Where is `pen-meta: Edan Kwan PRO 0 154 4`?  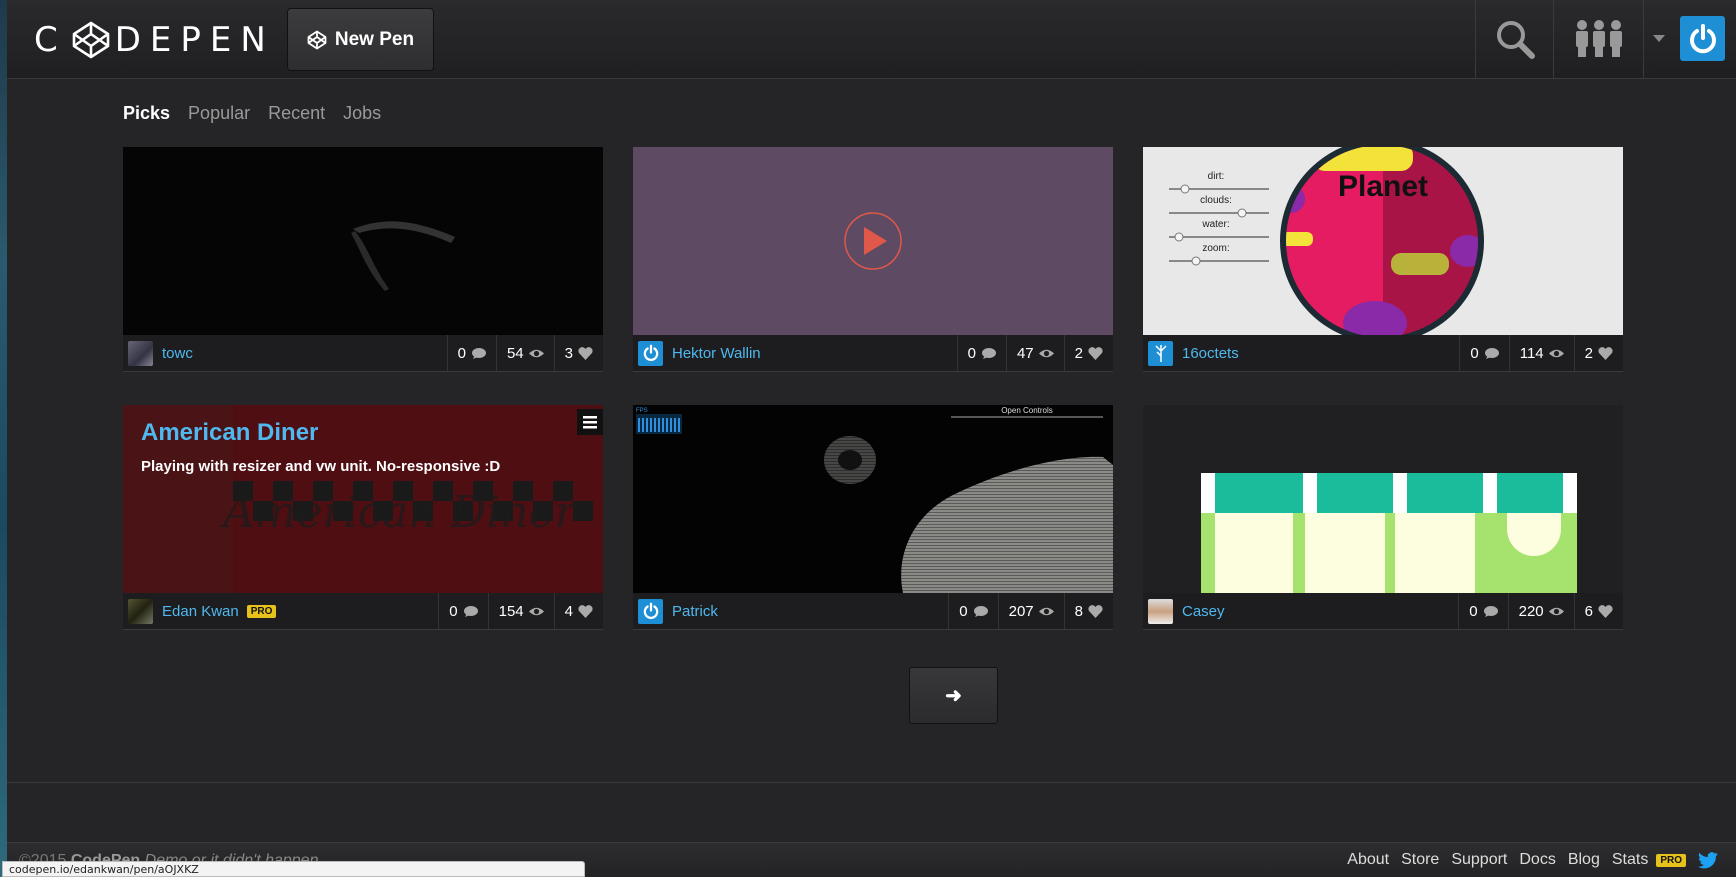 pen-meta: Edan Kwan PRO 0 154 4 is located at coordinates (363, 611).